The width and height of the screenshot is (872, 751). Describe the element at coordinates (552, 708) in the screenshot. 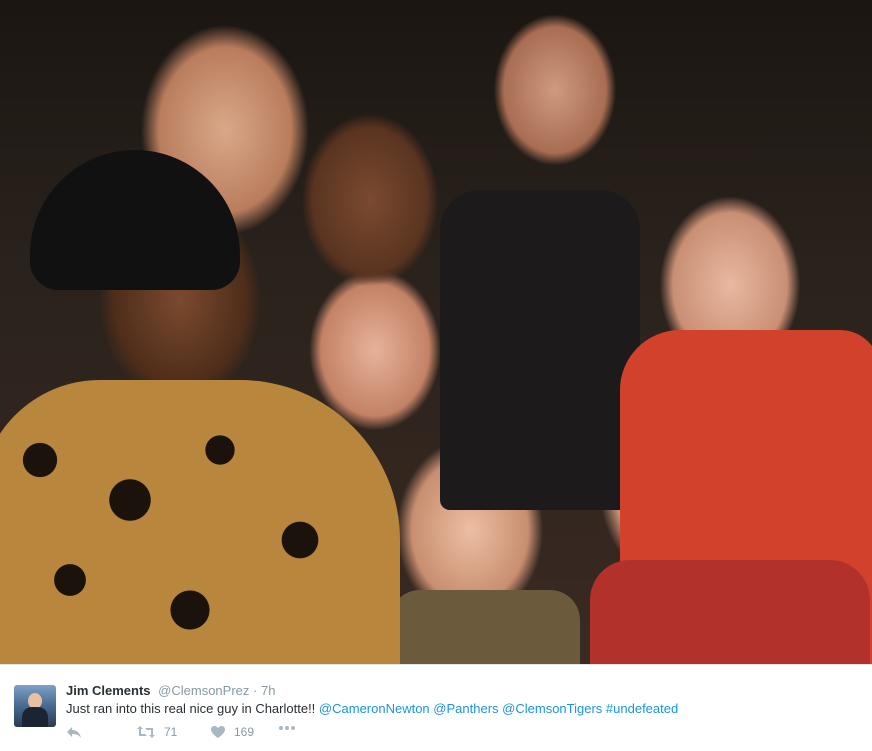

I see `mention-clemsontigers: @ClemsonTigers` at that location.